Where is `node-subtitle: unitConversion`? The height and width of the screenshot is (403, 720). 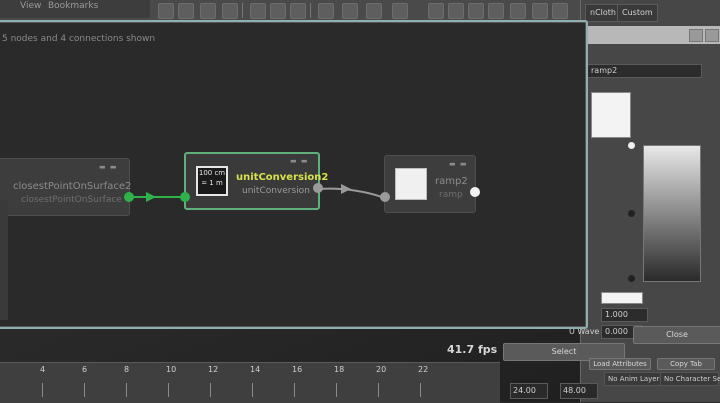
node-subtitle: unitConversion is located at coordinates (276, 191).